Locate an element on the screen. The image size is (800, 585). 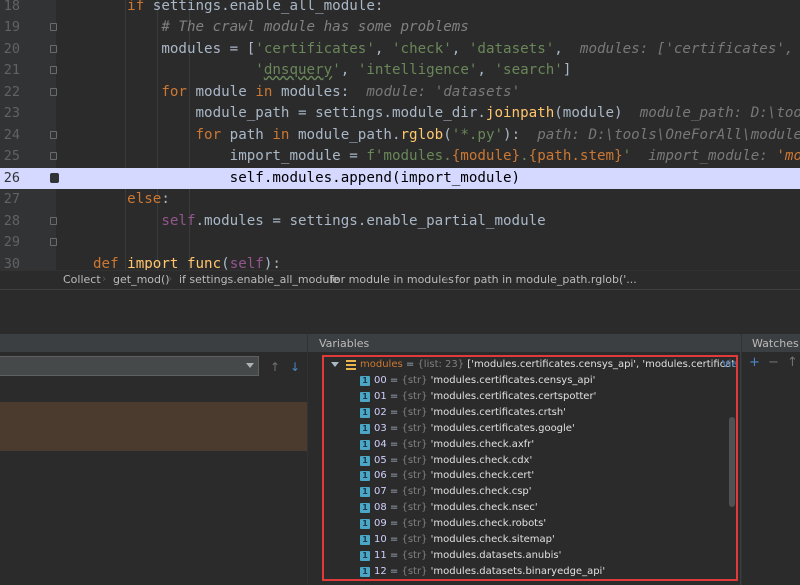
code-text: def import_func(self): is located at coordinates (187, 262).